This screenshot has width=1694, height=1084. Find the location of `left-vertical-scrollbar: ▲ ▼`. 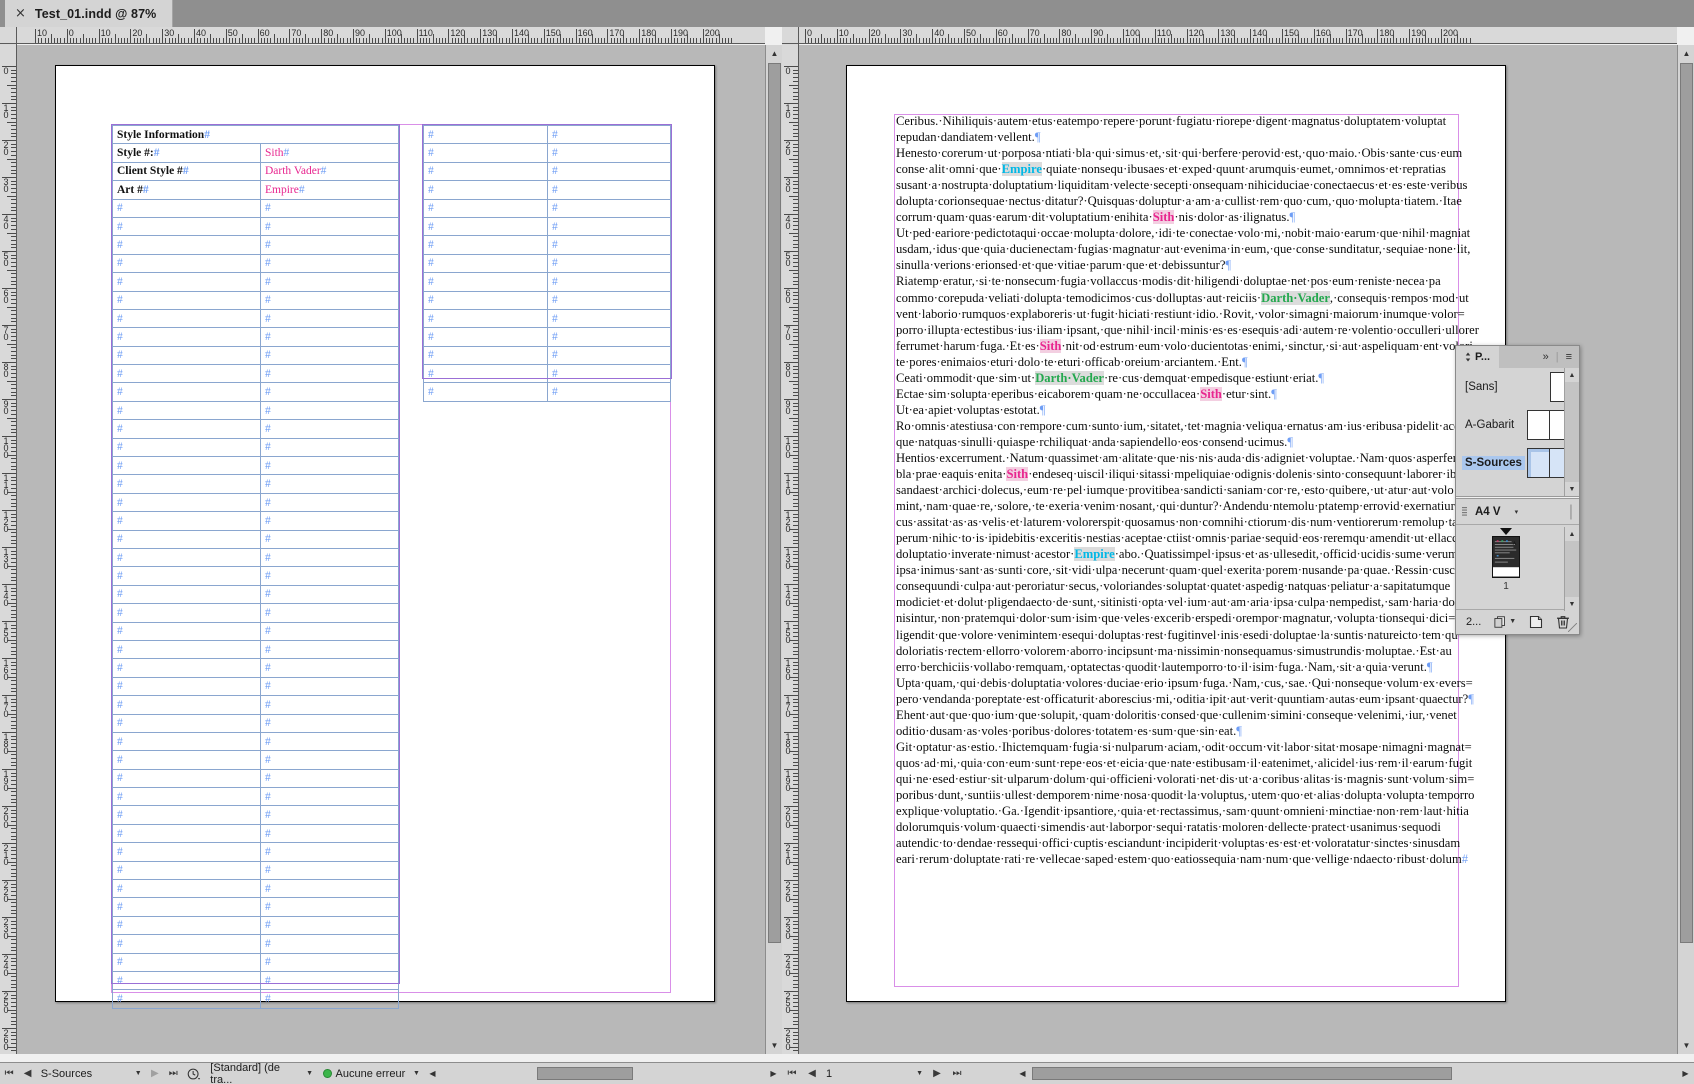

left-vertical-scrollbar: ▲ ▼ is located at coordinates (774, 549).